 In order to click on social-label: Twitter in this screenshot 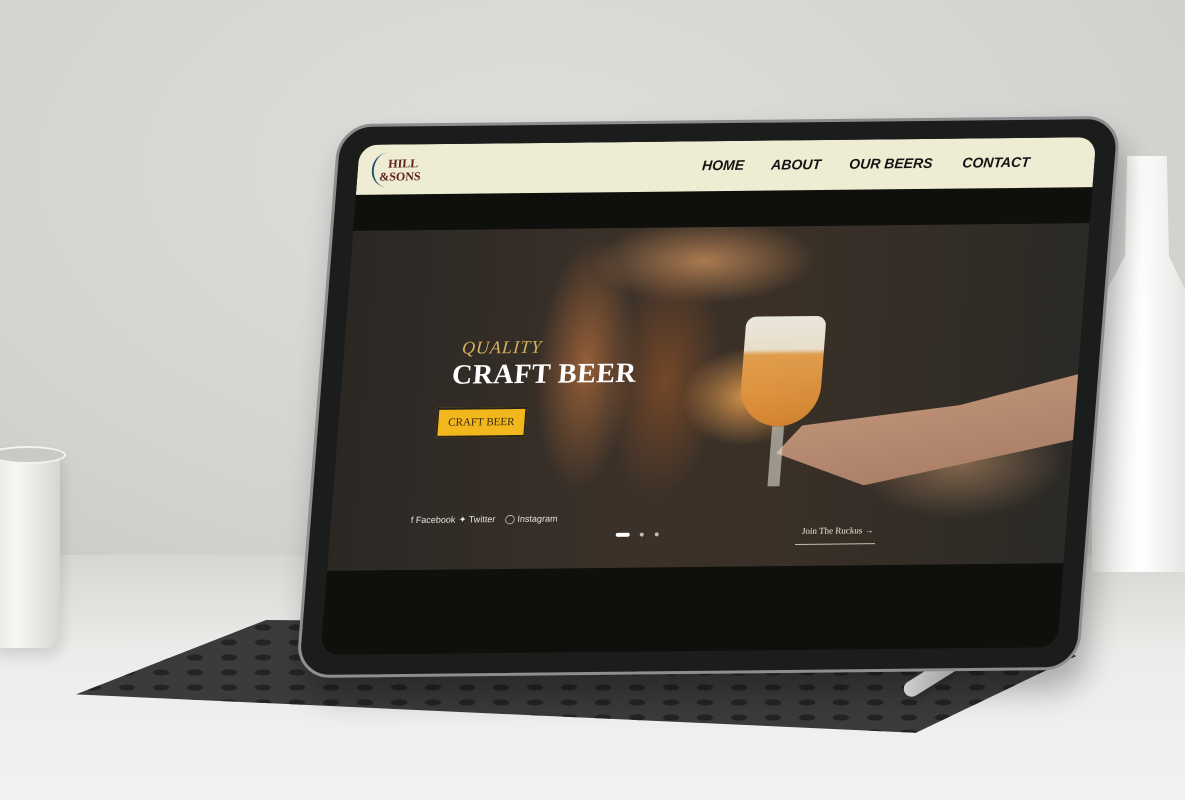, I will do `click(482, 519)`.